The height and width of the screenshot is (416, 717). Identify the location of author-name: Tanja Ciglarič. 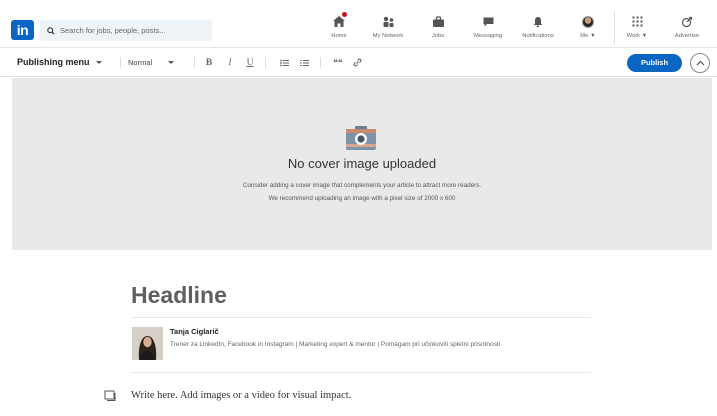
(194, 331).